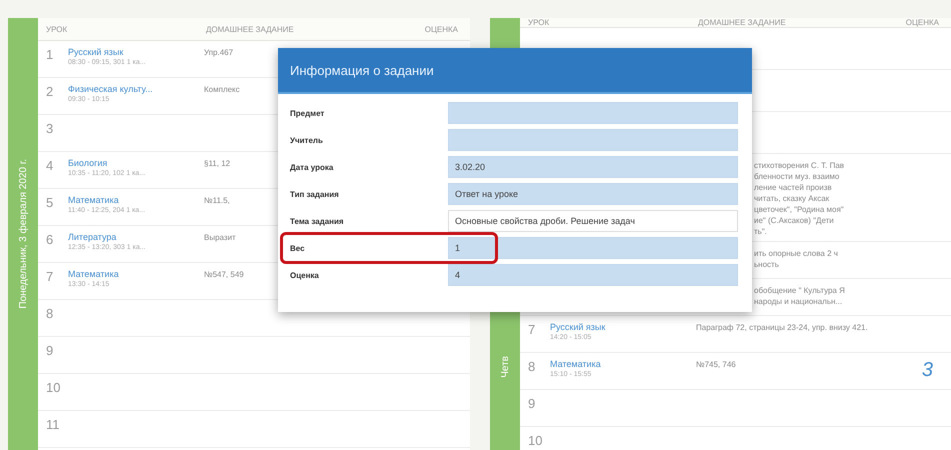 The image size is (951, 450). Describe the element at coordinates (107, 163) in the screenshot. I see `subject-link: Биология` at that location.